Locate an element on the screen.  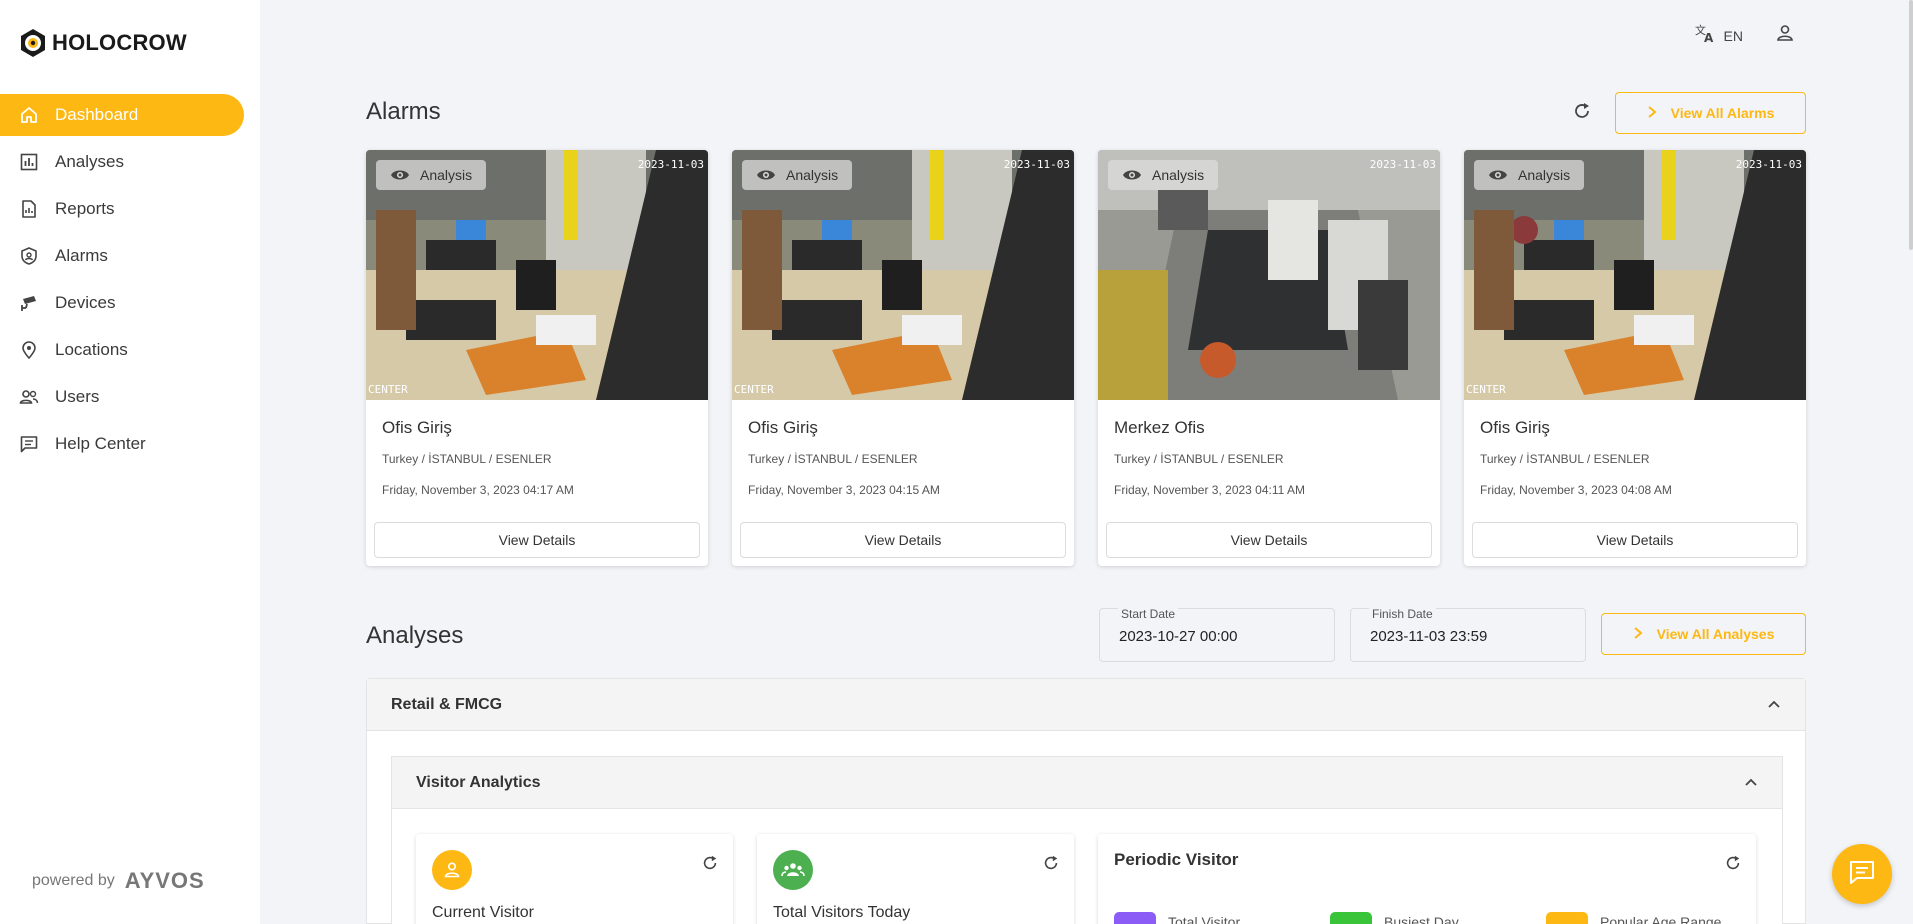
chevron-up-icon is located at coordinates (1774, 705).